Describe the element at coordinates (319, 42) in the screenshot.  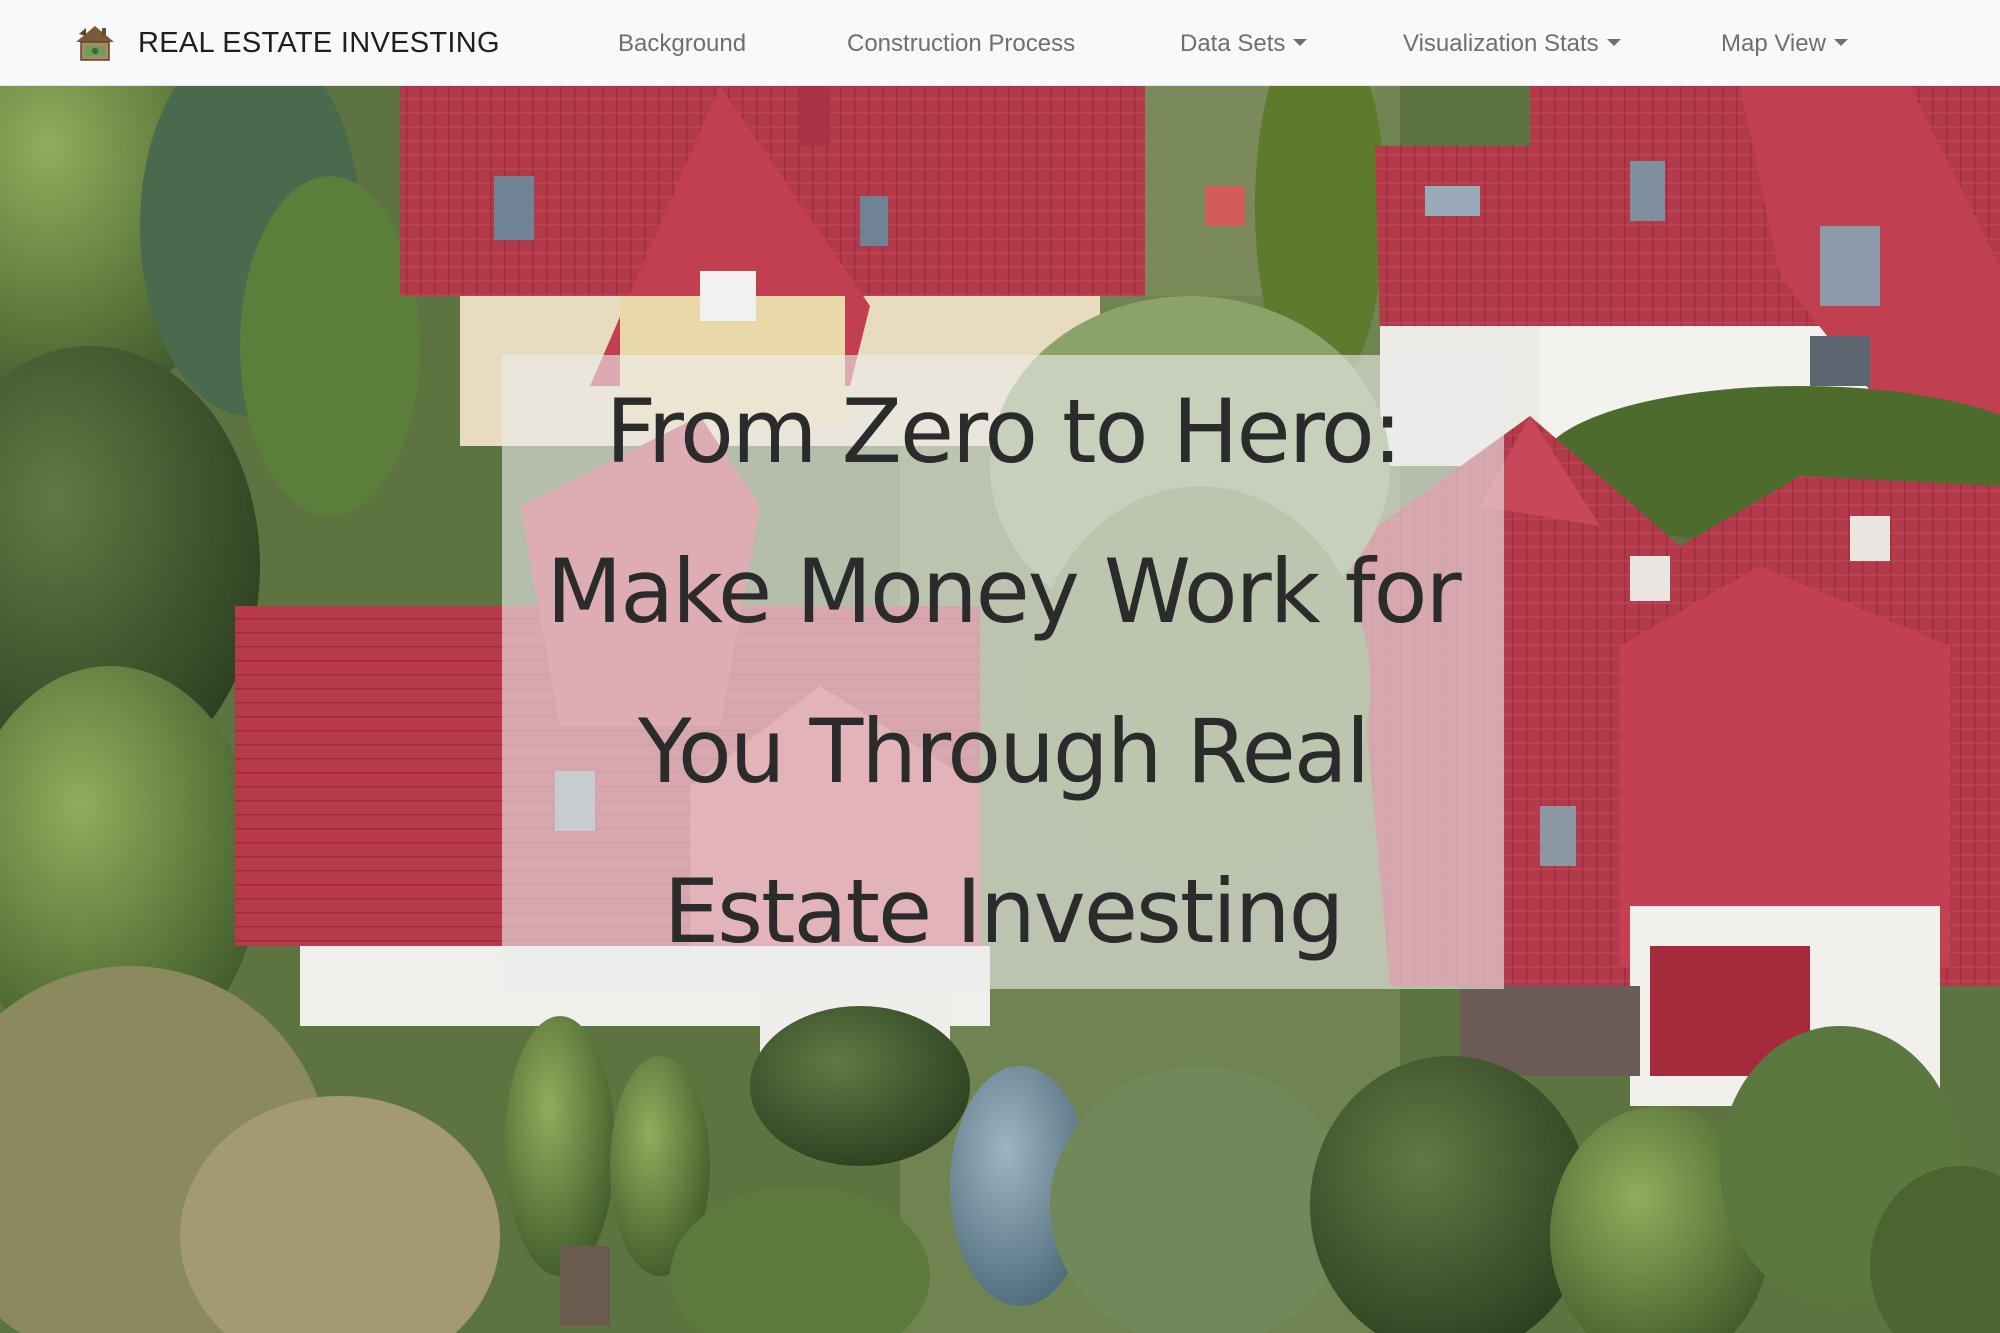
I see `brand-title: REAL ESTATE INVESTING` at that location.